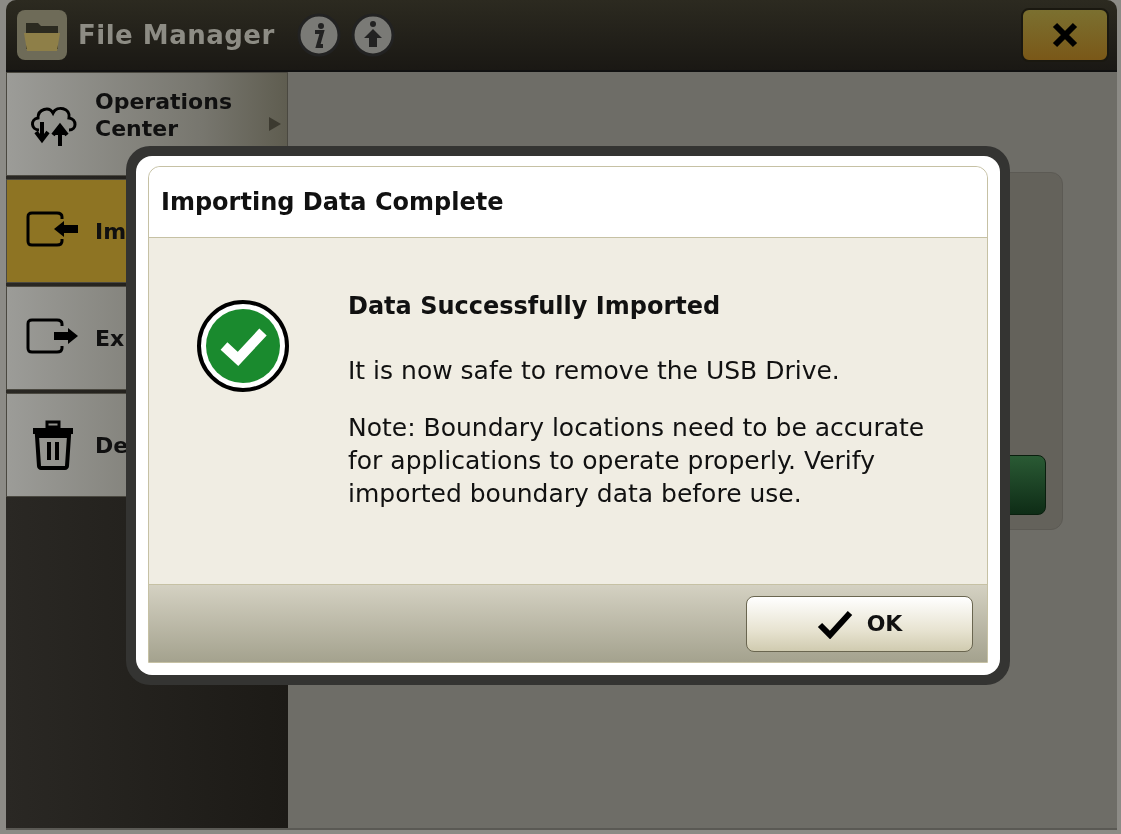  Describe the element at coordinates (372, 35) in the screenshot. I see `info-upload-icon` at that location.